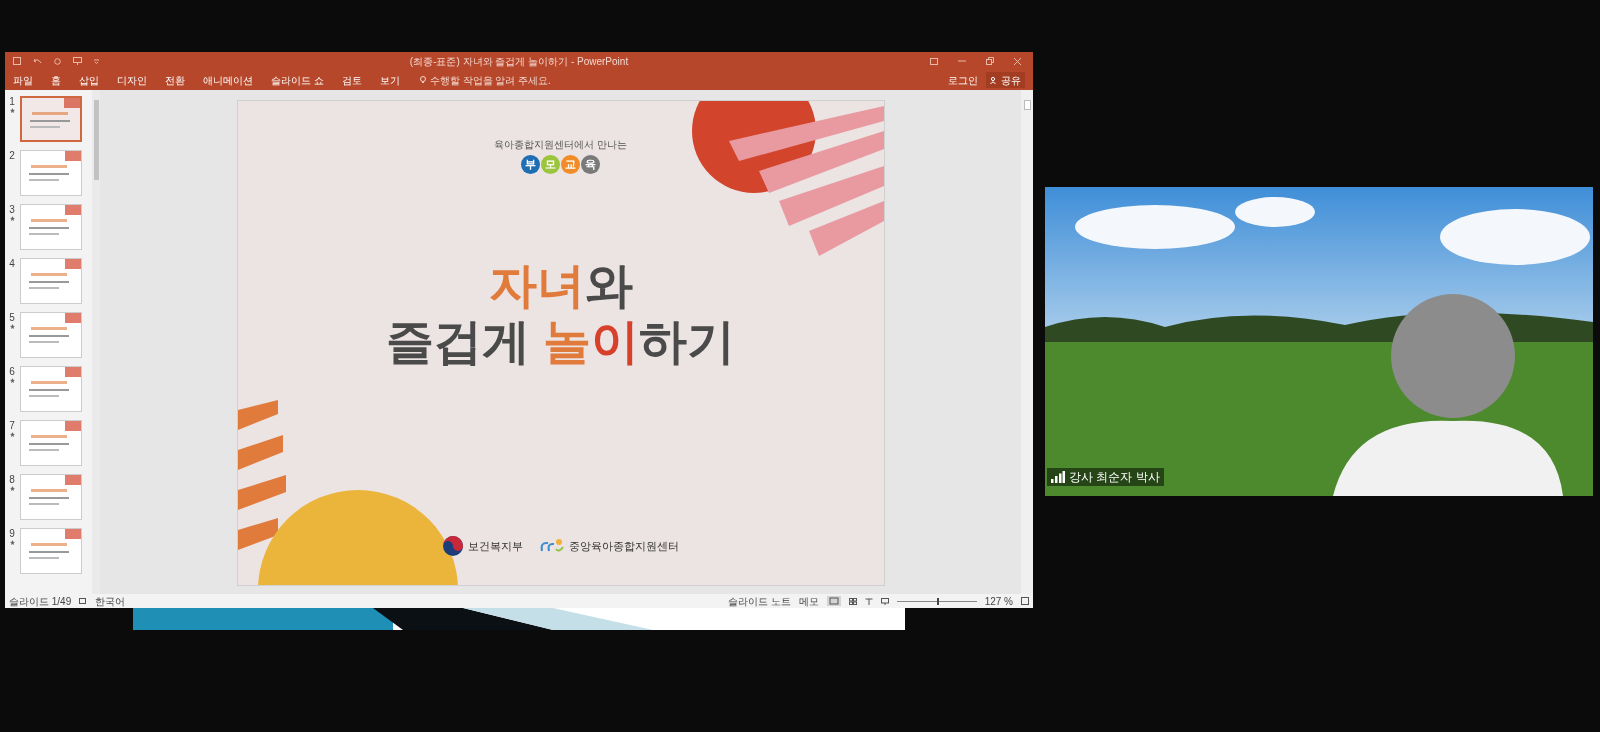 Image resolution: width=1600 pixels, height=732 pixels. What do you see at coordinates (993, 80) in the screenshot?
I see `person-icon` at bounding box center [993, 80].